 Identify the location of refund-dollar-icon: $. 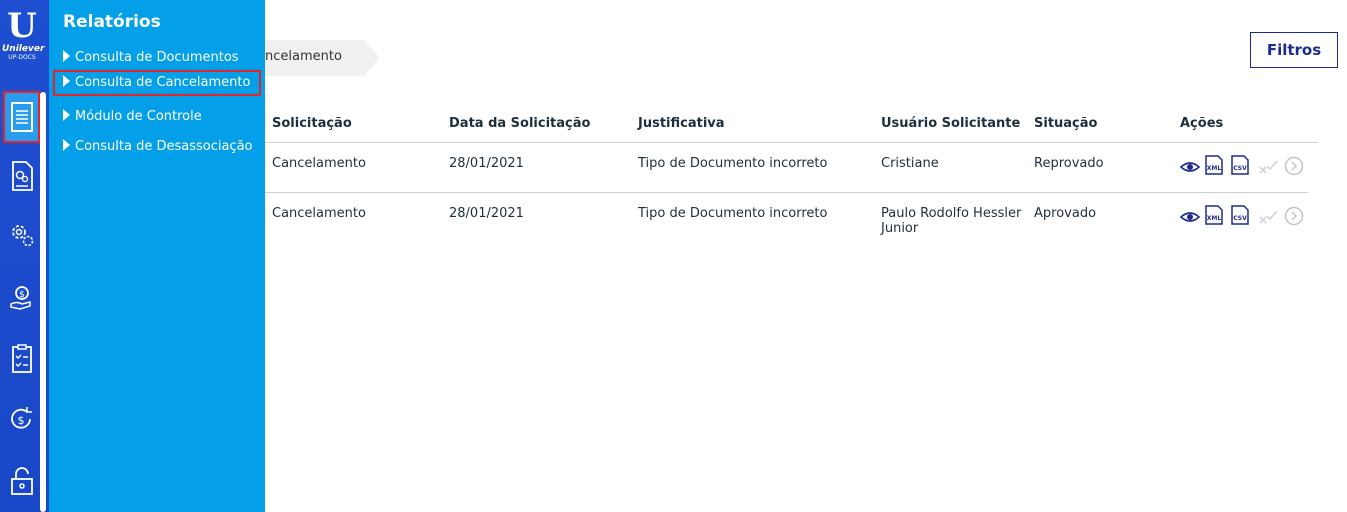
(22, 419).